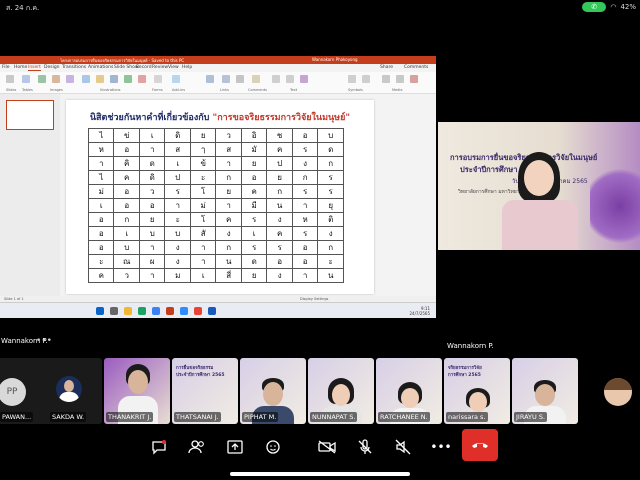 The width and height of the screenshot is (640, 480). What do you see at coordinates (34, 68) in the screenshot?
I see `tab-insert: Insert` at bounding box center [34, 68].